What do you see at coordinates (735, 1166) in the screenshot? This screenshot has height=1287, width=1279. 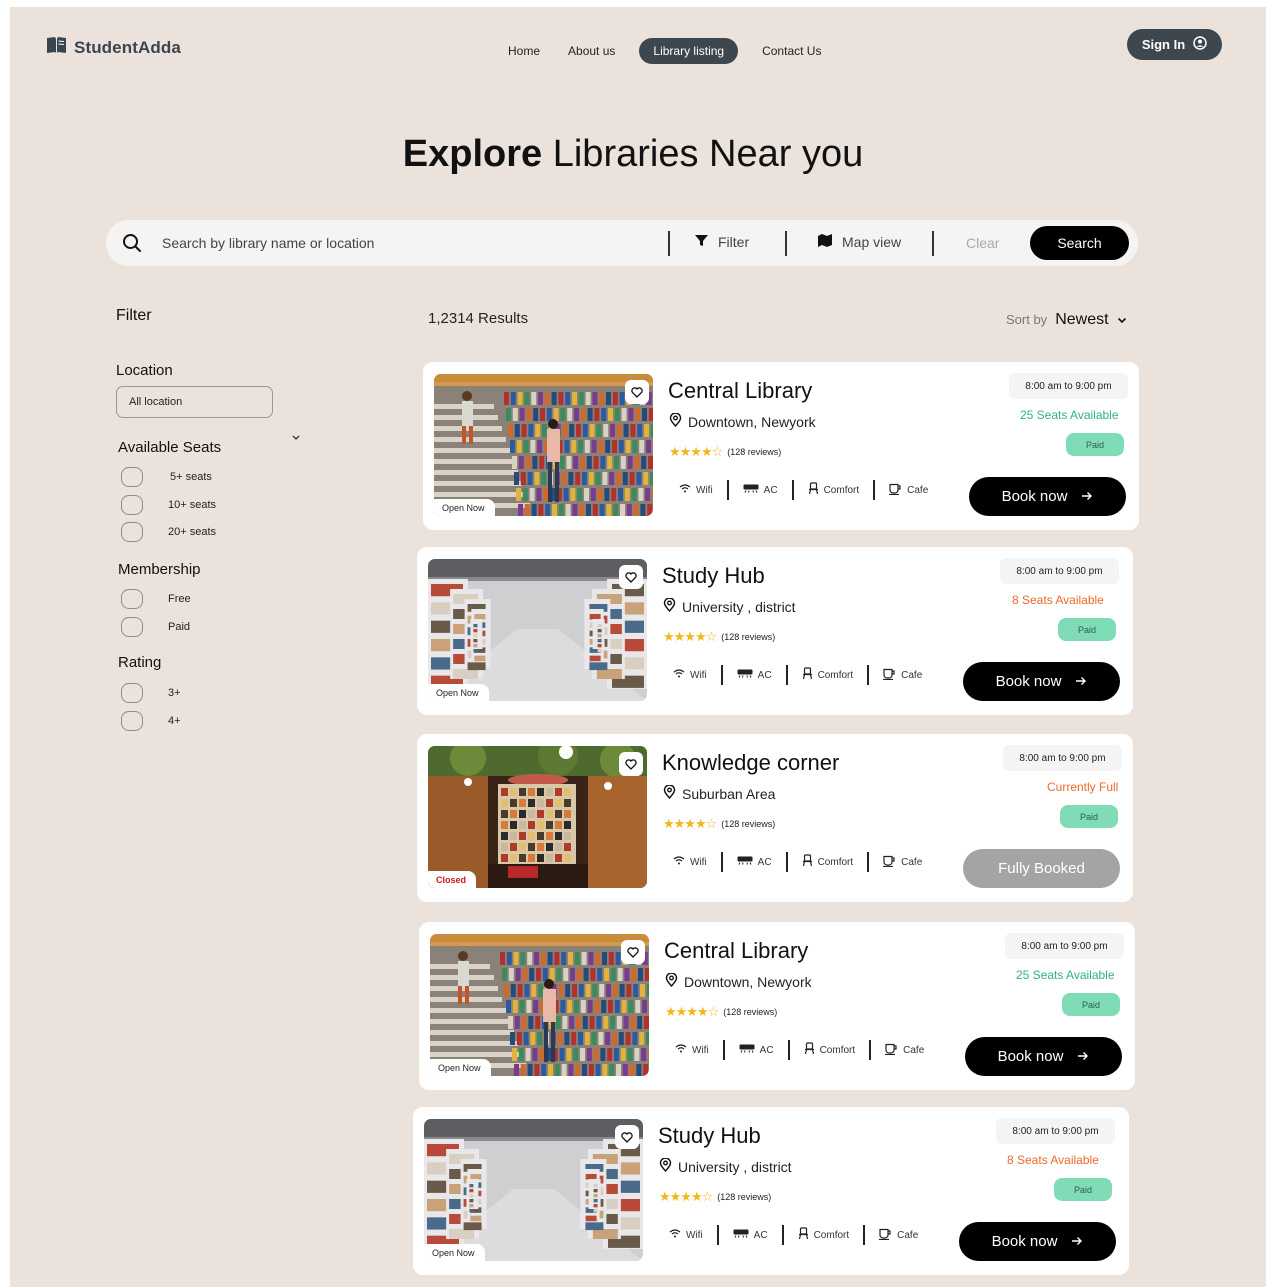 I see `location-text: University , district` at bounding box center [735, 1166].